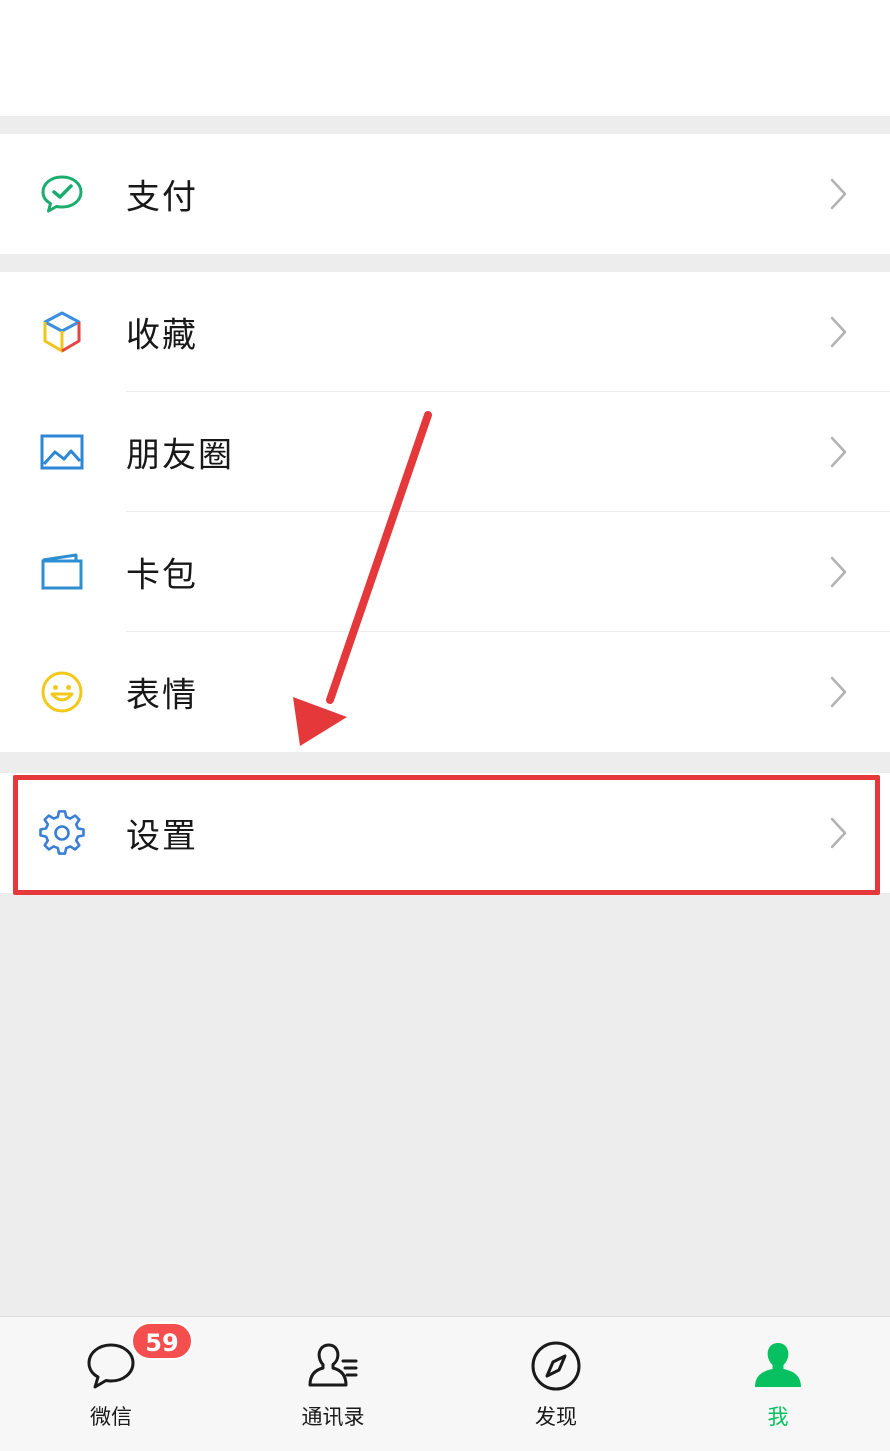 The image size is (890, 1451). I want to click on menu-item-settings: 设置, so click(445, 833).